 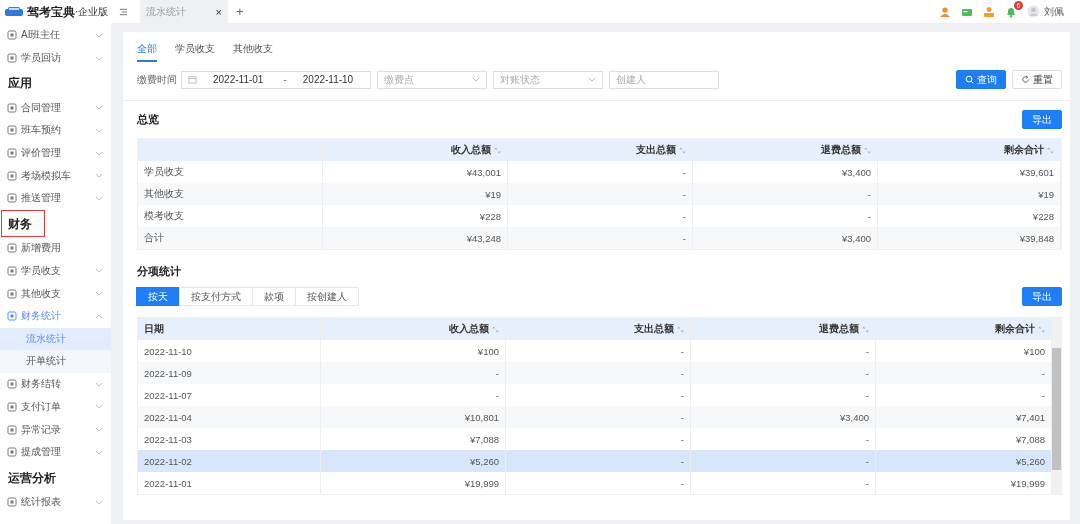 I want to click on search-button: 查询, so click(x=981, y=79).